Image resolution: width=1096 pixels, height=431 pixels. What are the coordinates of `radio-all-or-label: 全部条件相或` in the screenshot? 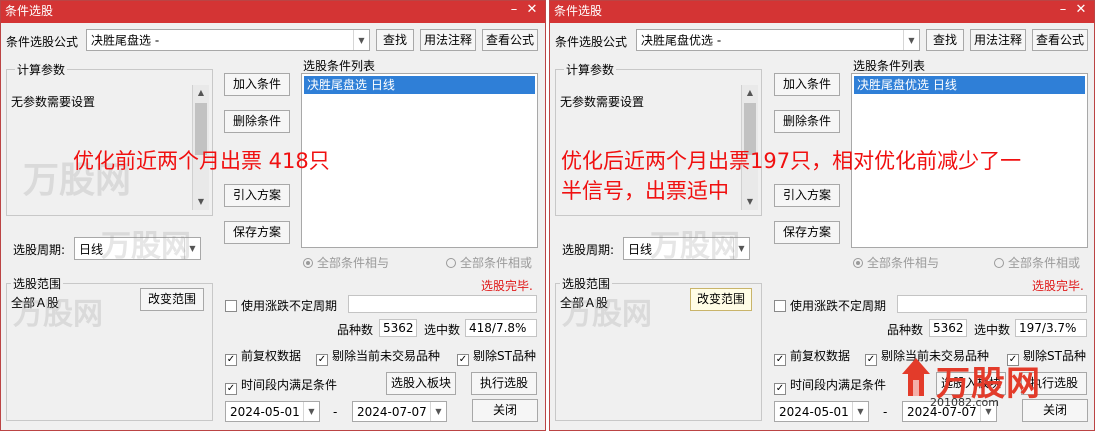 It's located at (1044, 263).